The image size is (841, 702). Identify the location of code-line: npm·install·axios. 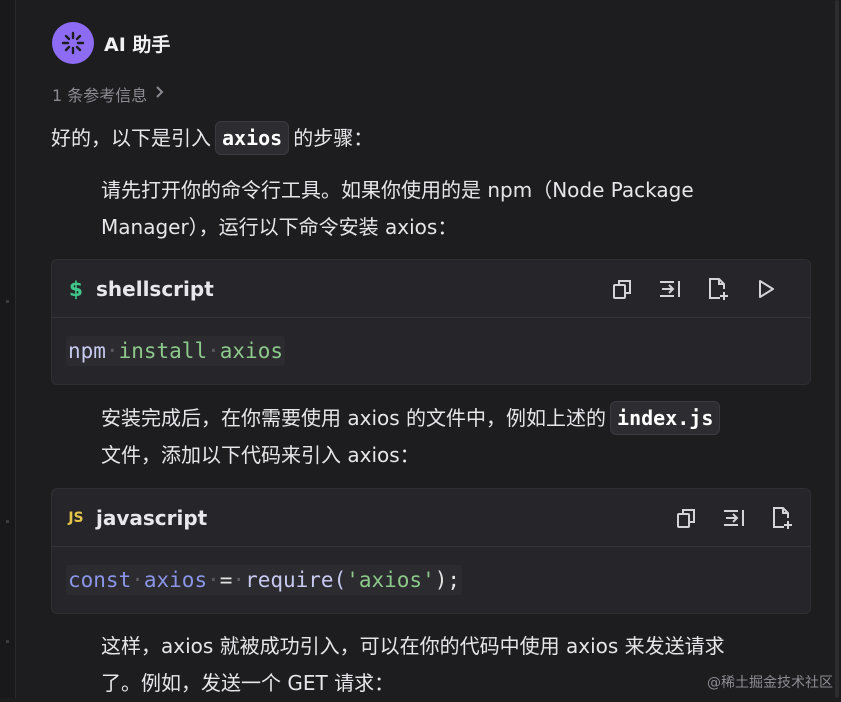
(175, 351).